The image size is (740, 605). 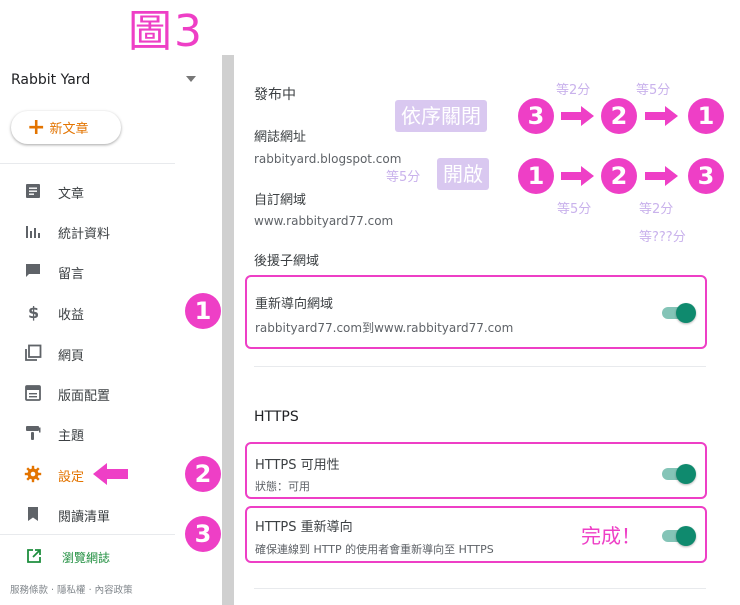 I want to click on https-redirect-value: 確保連線到 HTTP 的使用者會重新導向至 HTTPS, so click(x=374, y=549).